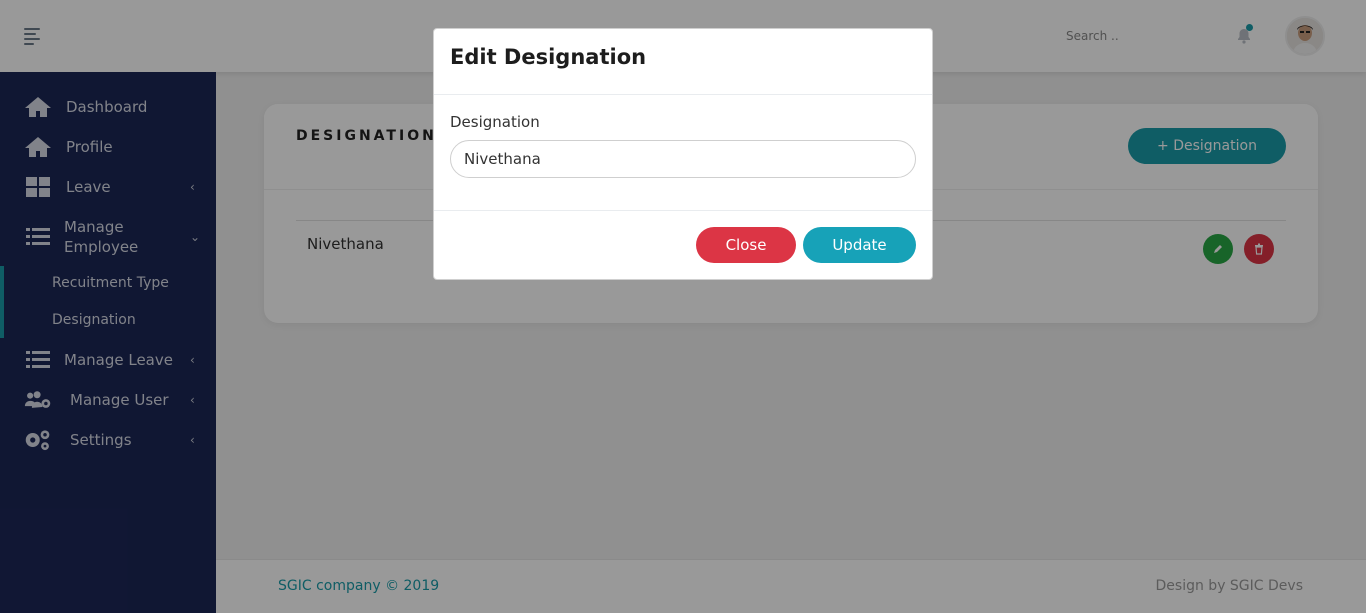 The image size is (1366, 613). Describe the element at coordinates (683, 210) in the screenshot. I see `modal-footer-divider` at that location.